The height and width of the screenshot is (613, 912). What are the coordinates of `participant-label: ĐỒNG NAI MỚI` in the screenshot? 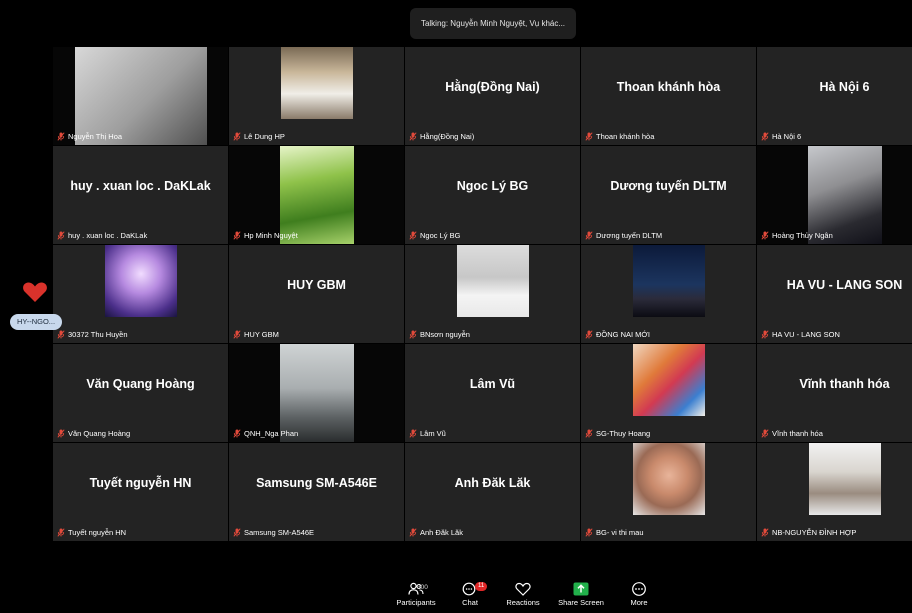 It's located at (617, 334).